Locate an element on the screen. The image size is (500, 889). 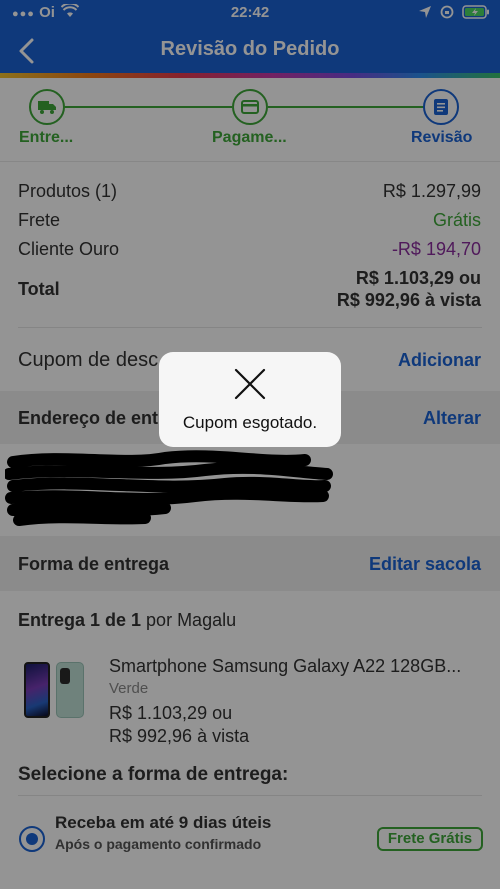
toast-message: Cupom esgotado. is located at coordinates (250, 422).